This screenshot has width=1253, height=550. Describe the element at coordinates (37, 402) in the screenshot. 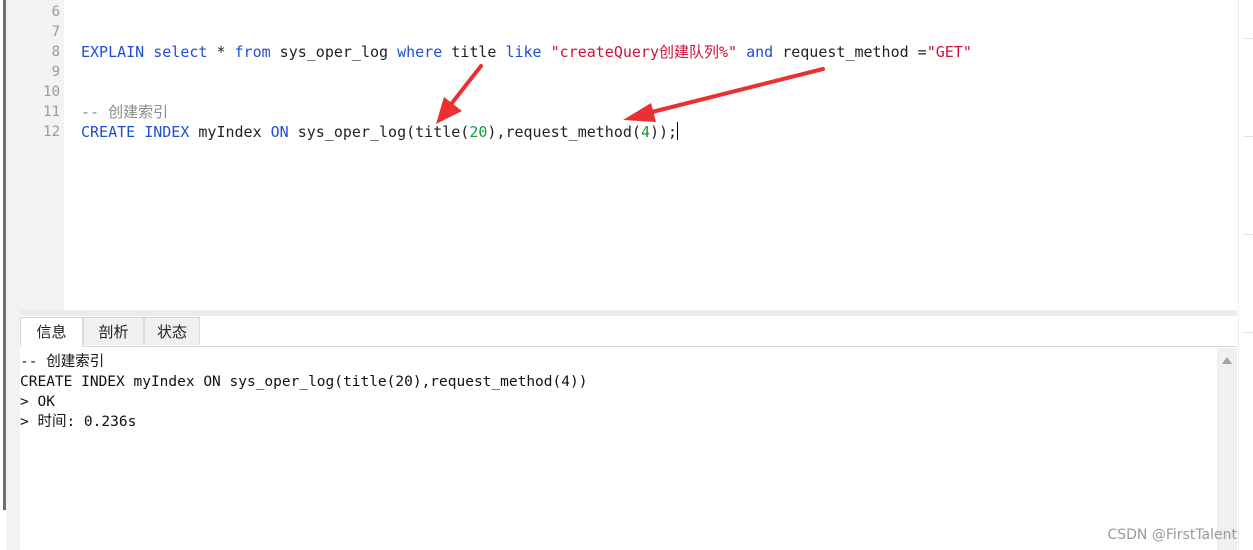

I see `output-line: > OK` at that location.